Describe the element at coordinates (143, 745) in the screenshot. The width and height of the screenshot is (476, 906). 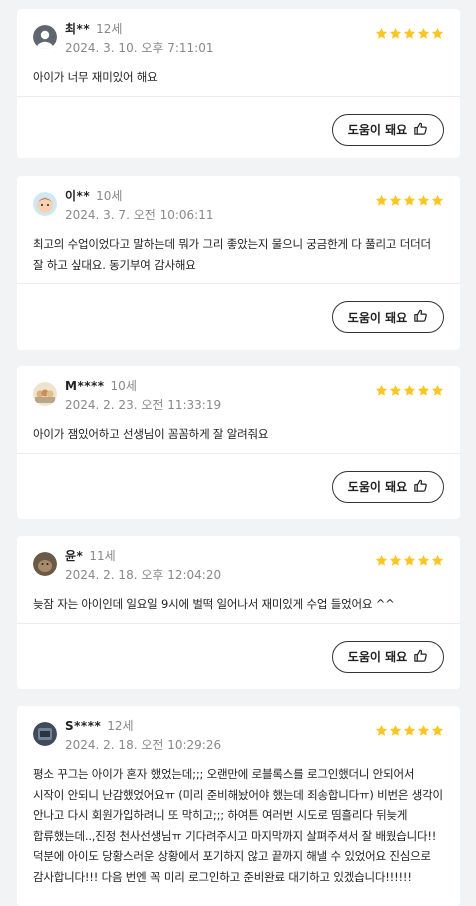
I see `review-date: 2024. 2. 18. 오전 10:29:26` at that location.